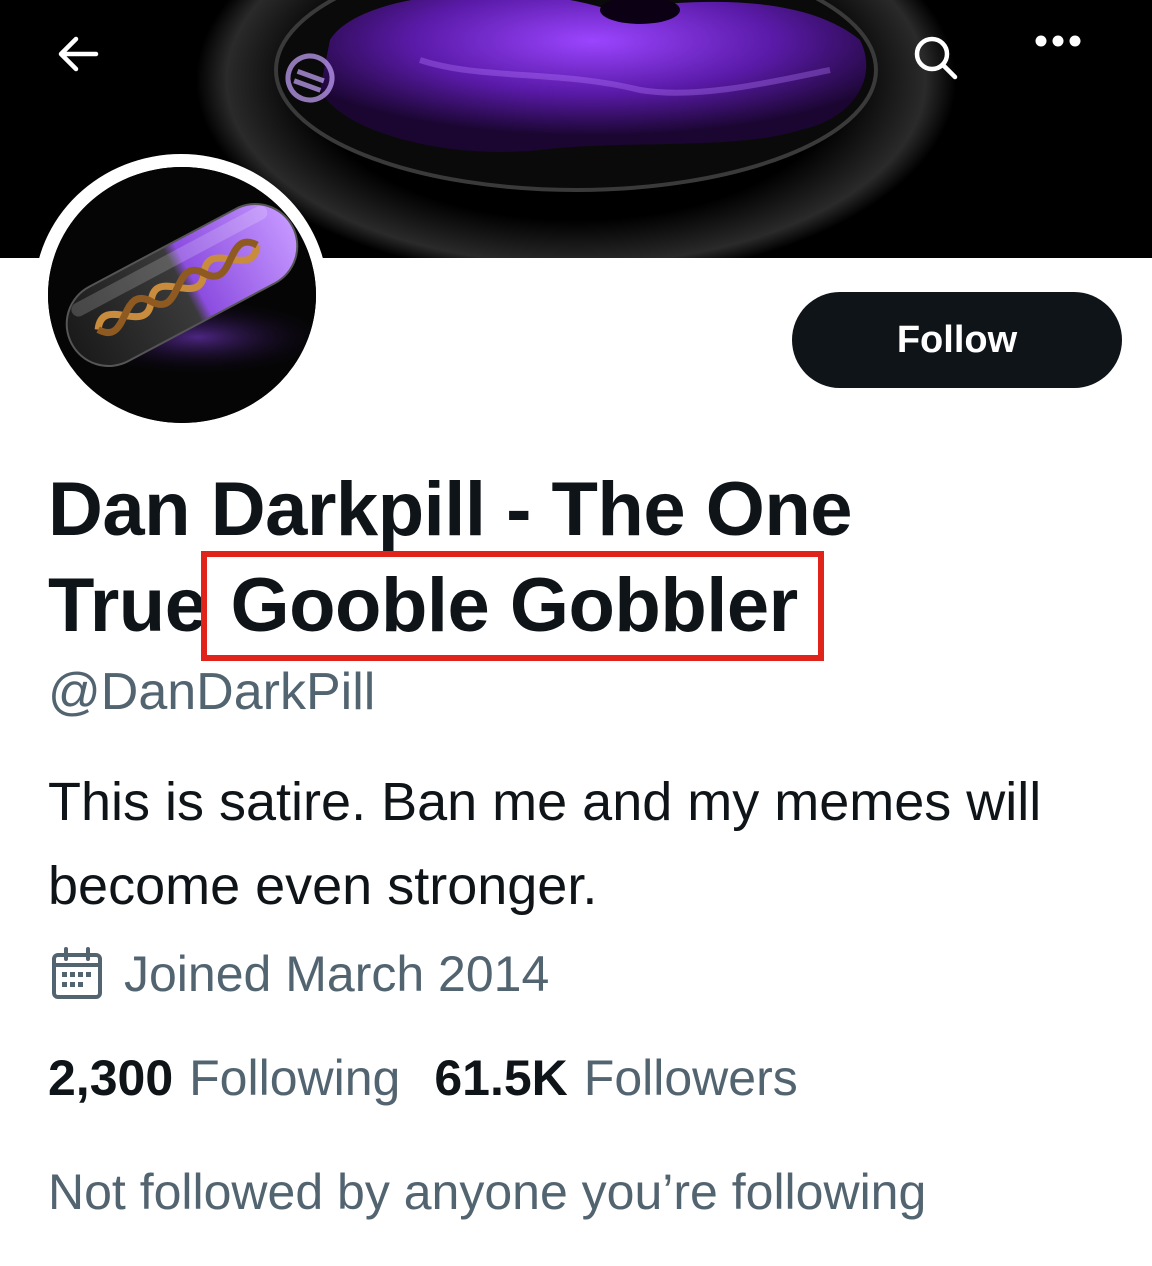 The height and width of the screenshot is (1266, 1152). I want to click on following-count: 2,300, so click(111, 1078).